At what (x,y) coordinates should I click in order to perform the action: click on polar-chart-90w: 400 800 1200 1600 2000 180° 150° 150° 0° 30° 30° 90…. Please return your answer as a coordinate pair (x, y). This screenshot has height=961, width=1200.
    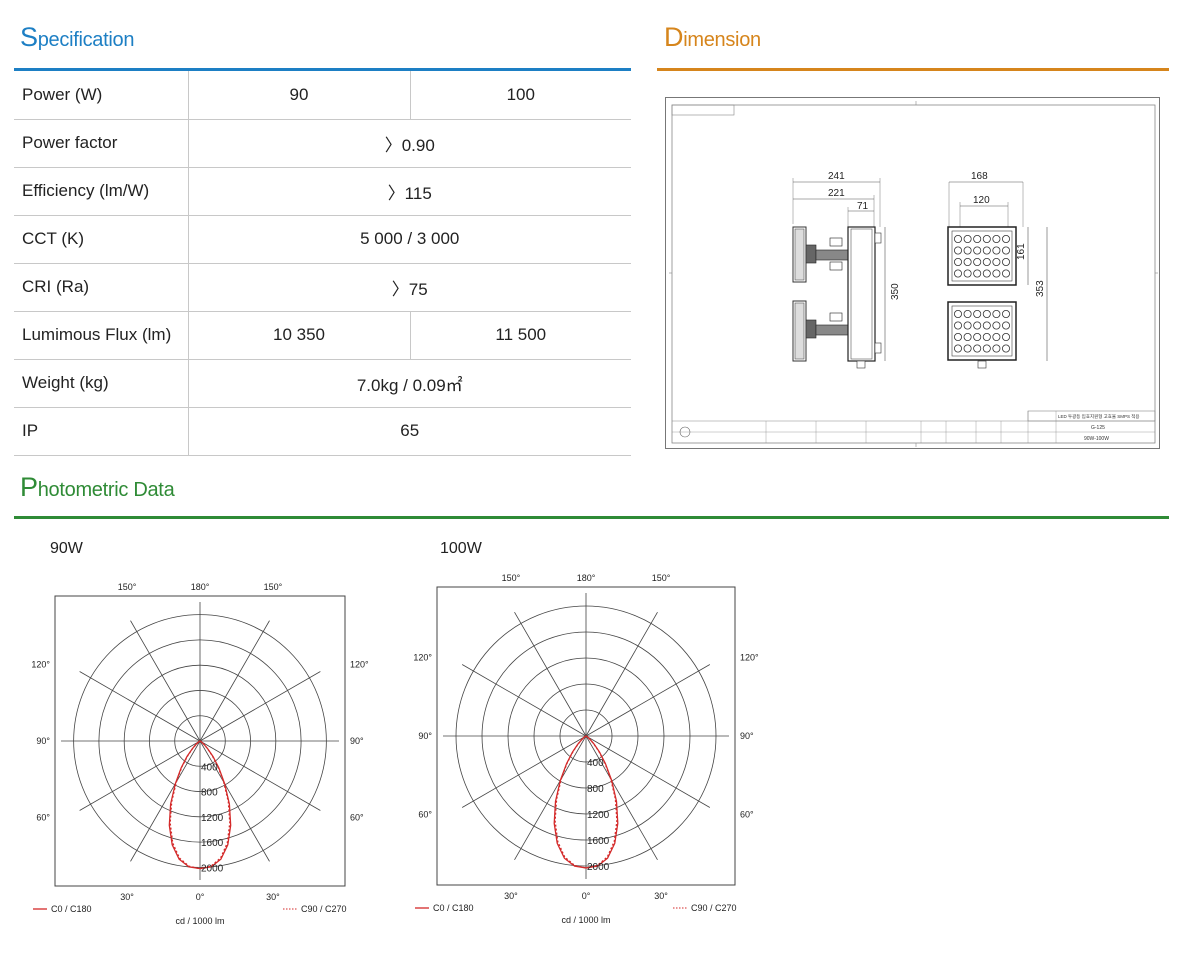
    Looking at the image, I should click on (200, 754).